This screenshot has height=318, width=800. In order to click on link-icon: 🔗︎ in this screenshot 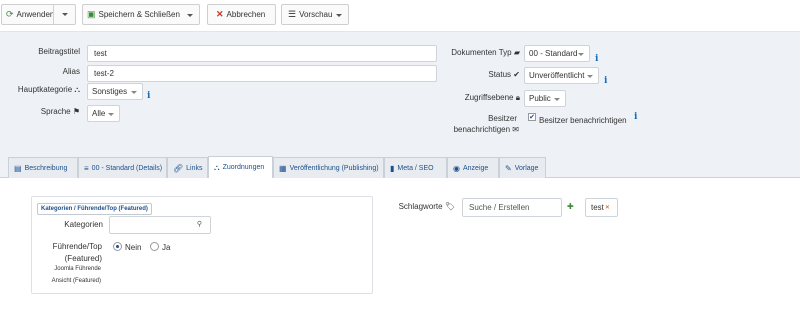, I will do `click(178, 168)`.